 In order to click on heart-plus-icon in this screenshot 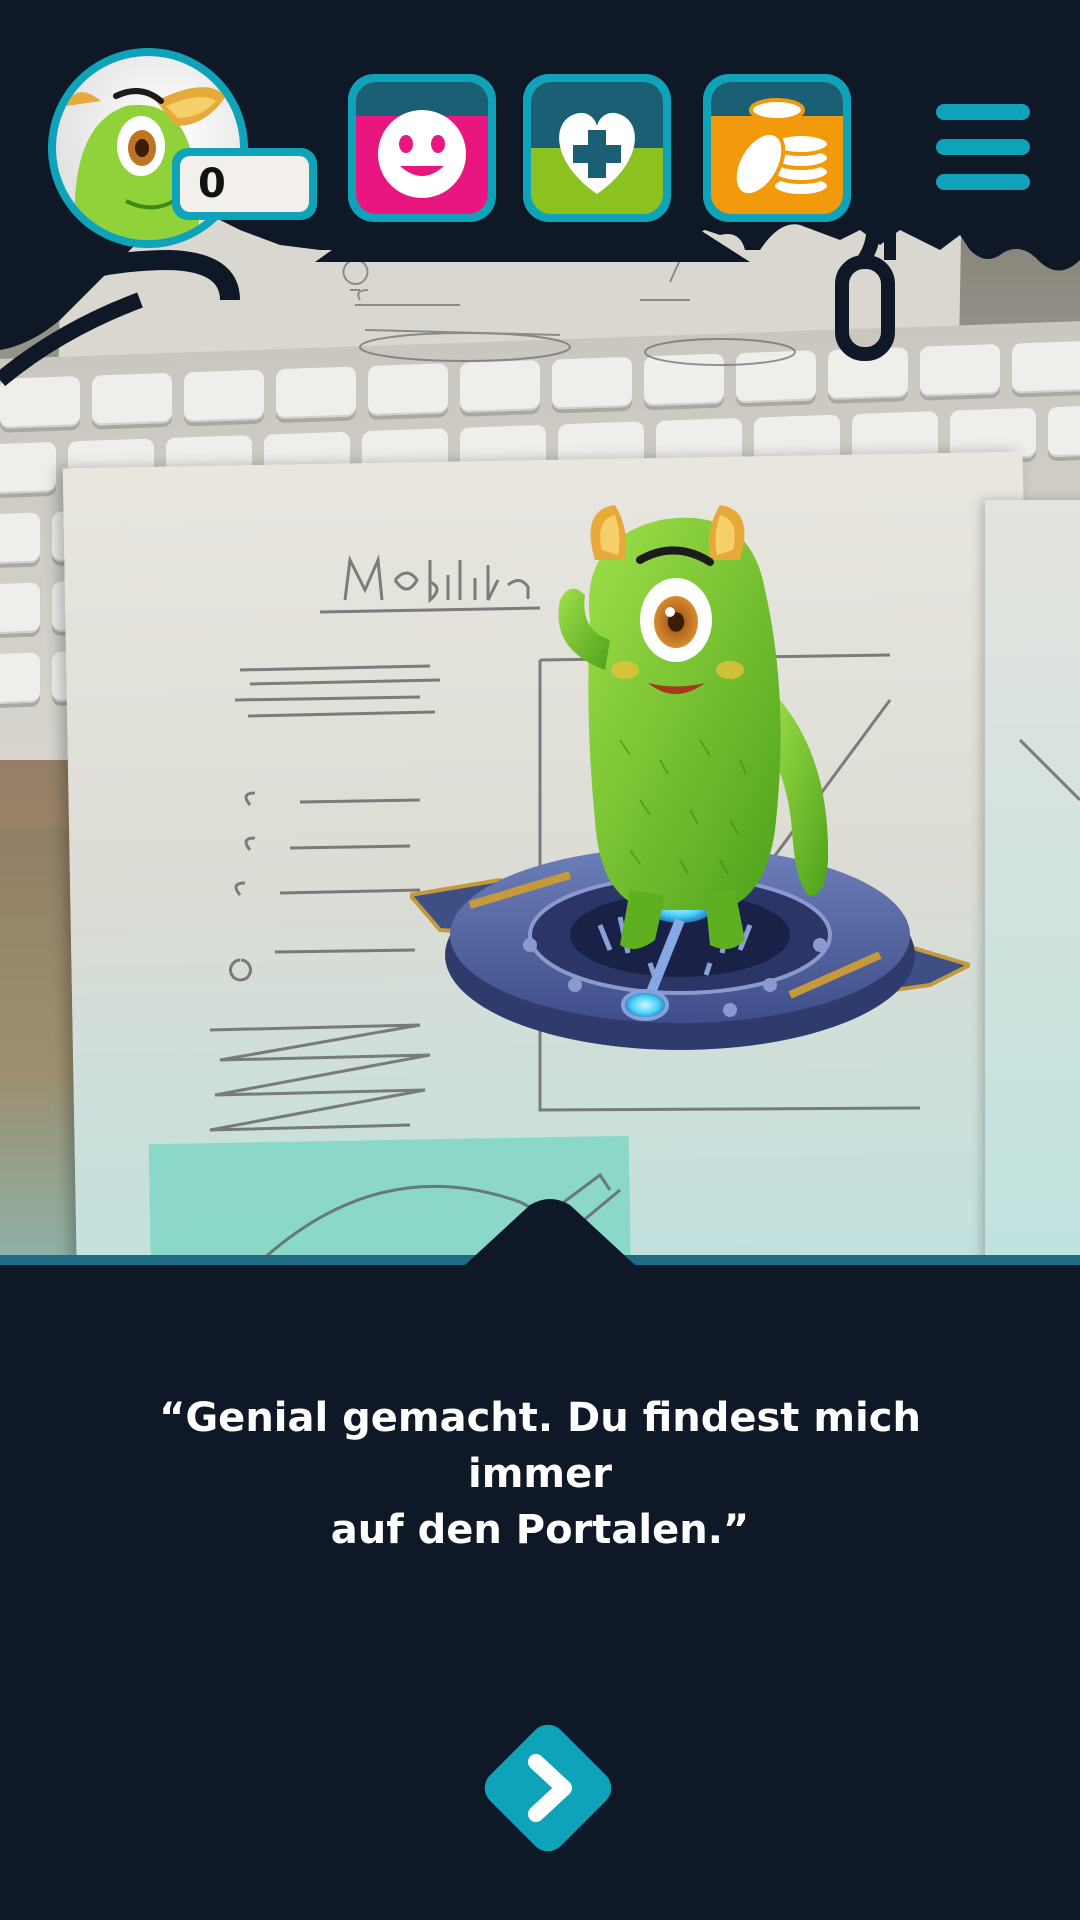, I will do `click(597, 148)`.